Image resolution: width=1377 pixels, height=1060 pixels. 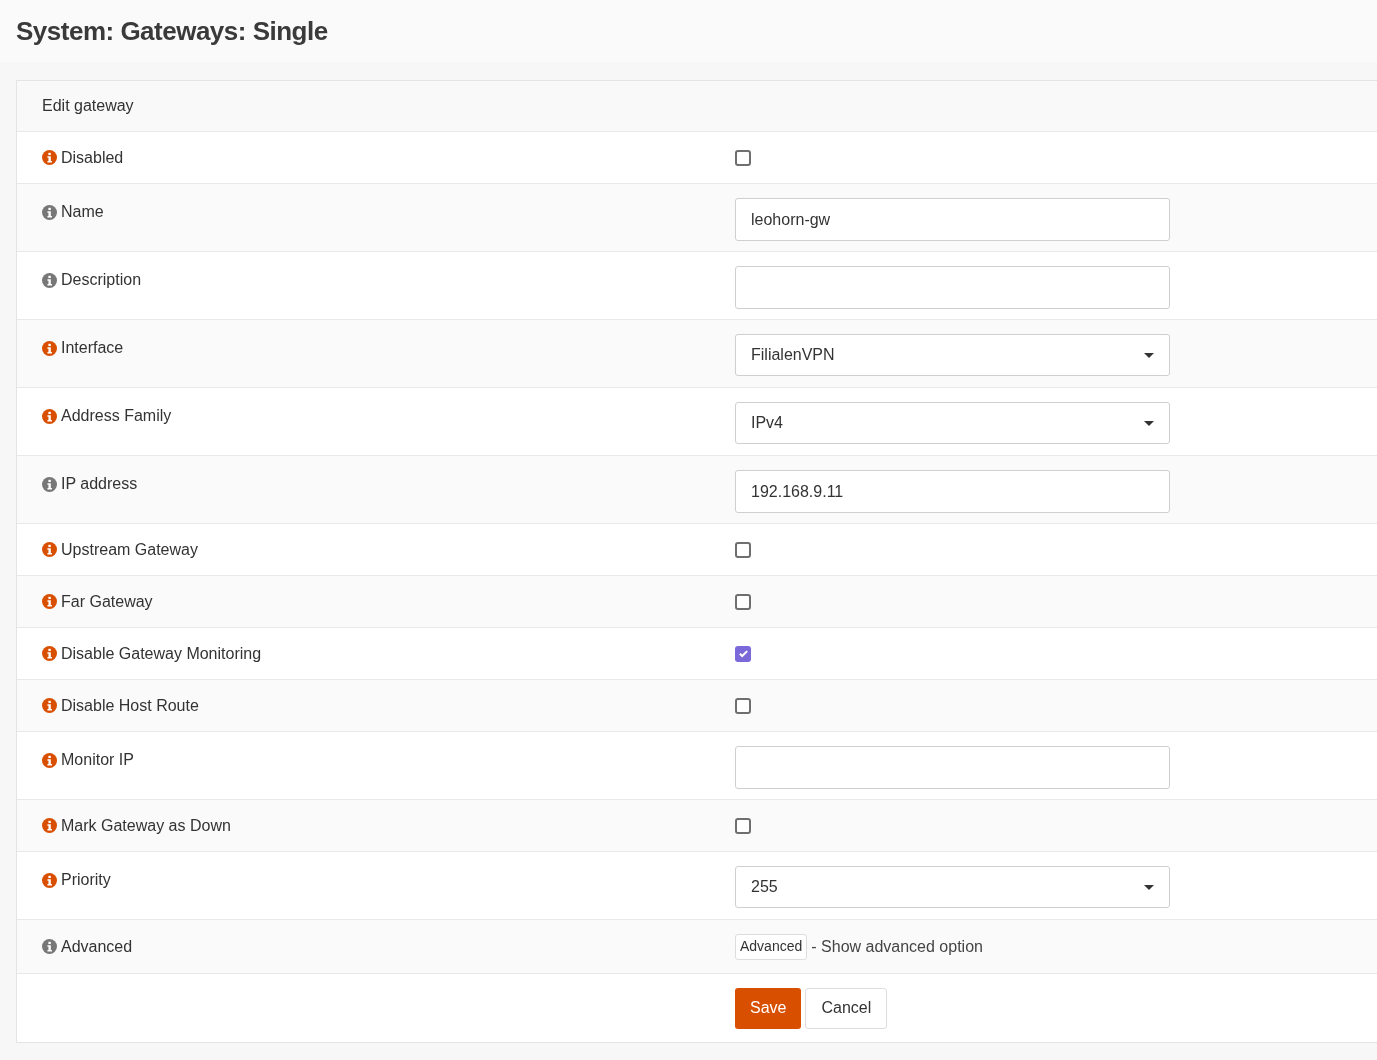 I want to click on page-title: System: Gateways: Single, so click(x=172, y=31).